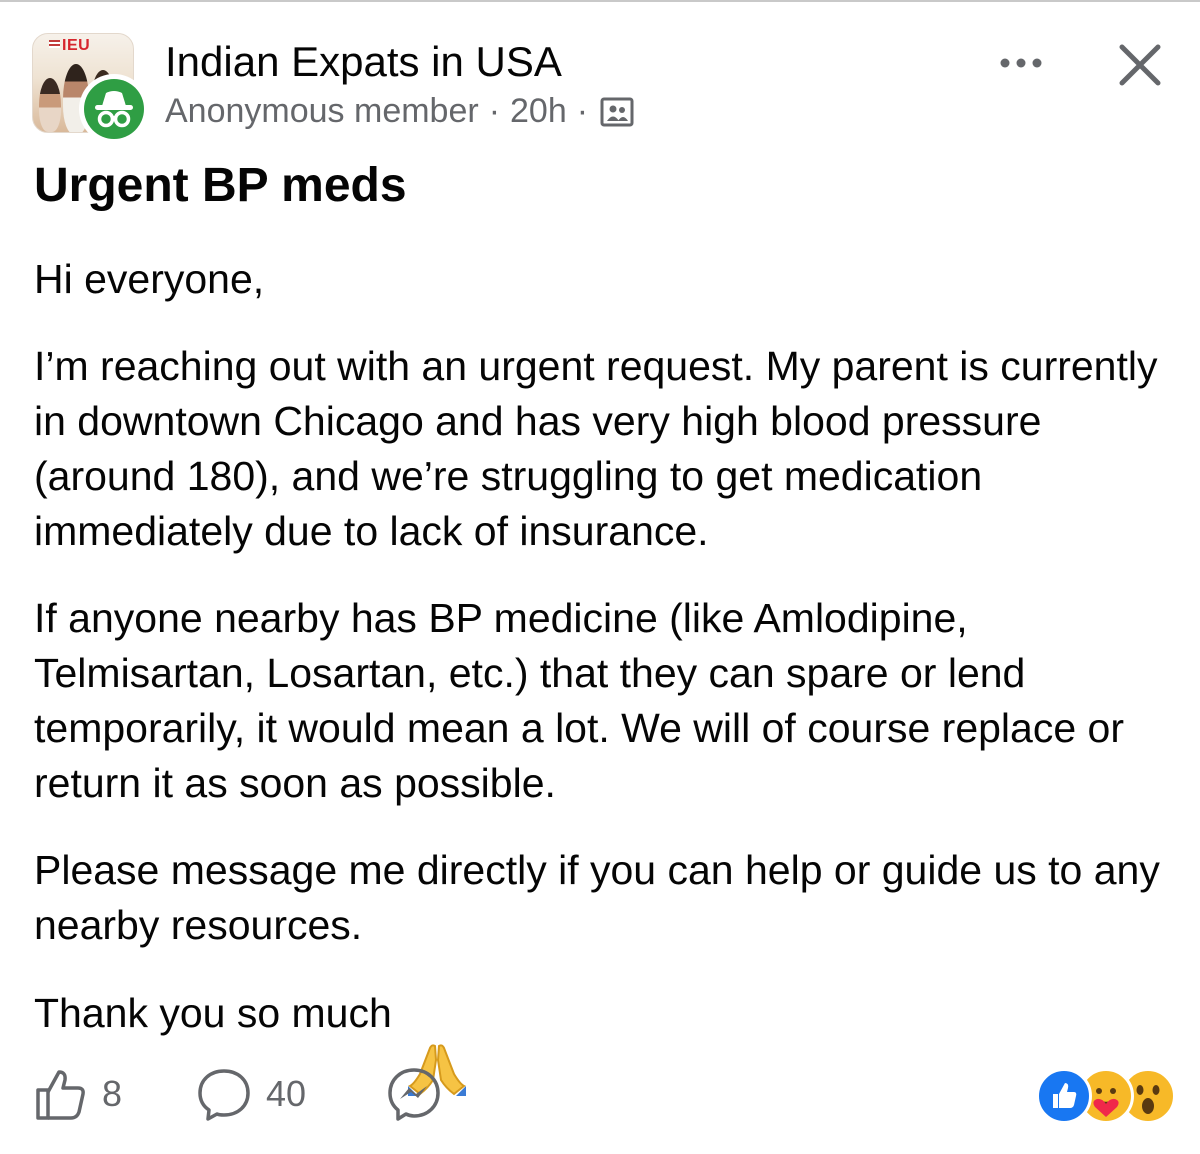 This screenshot has height=1154, width=1200. Describe the element at coordinates (286, 1093) in the screenshot. I see `comment-count: 40` at that location.